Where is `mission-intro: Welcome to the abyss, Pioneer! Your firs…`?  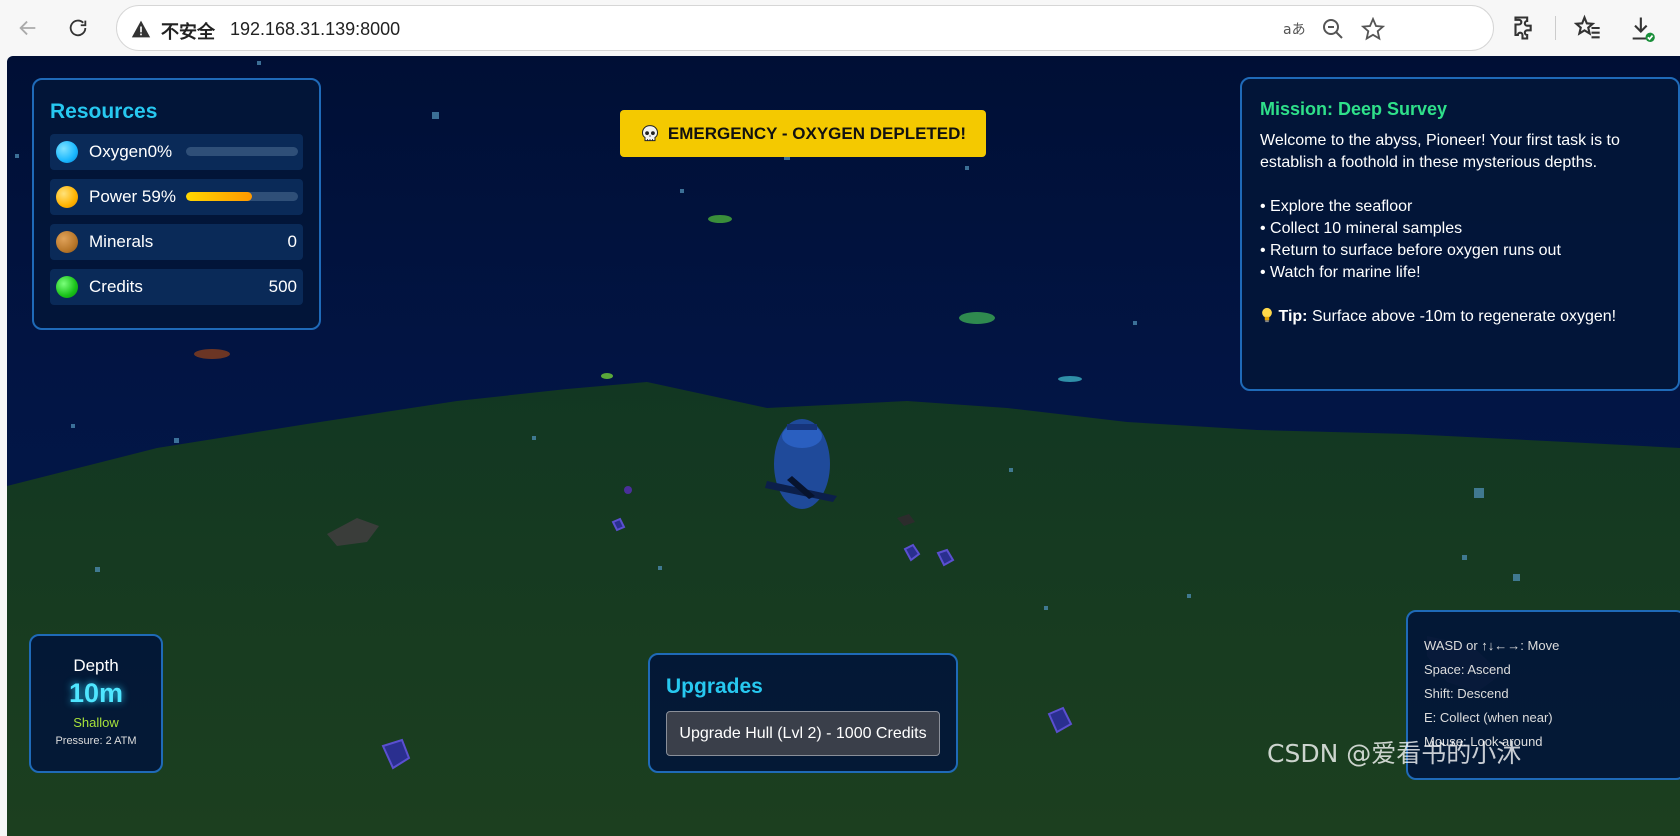
mission-intro: Welcome to the abyss, Pioneer! Your firs… is located at coordinates (1440, 151).